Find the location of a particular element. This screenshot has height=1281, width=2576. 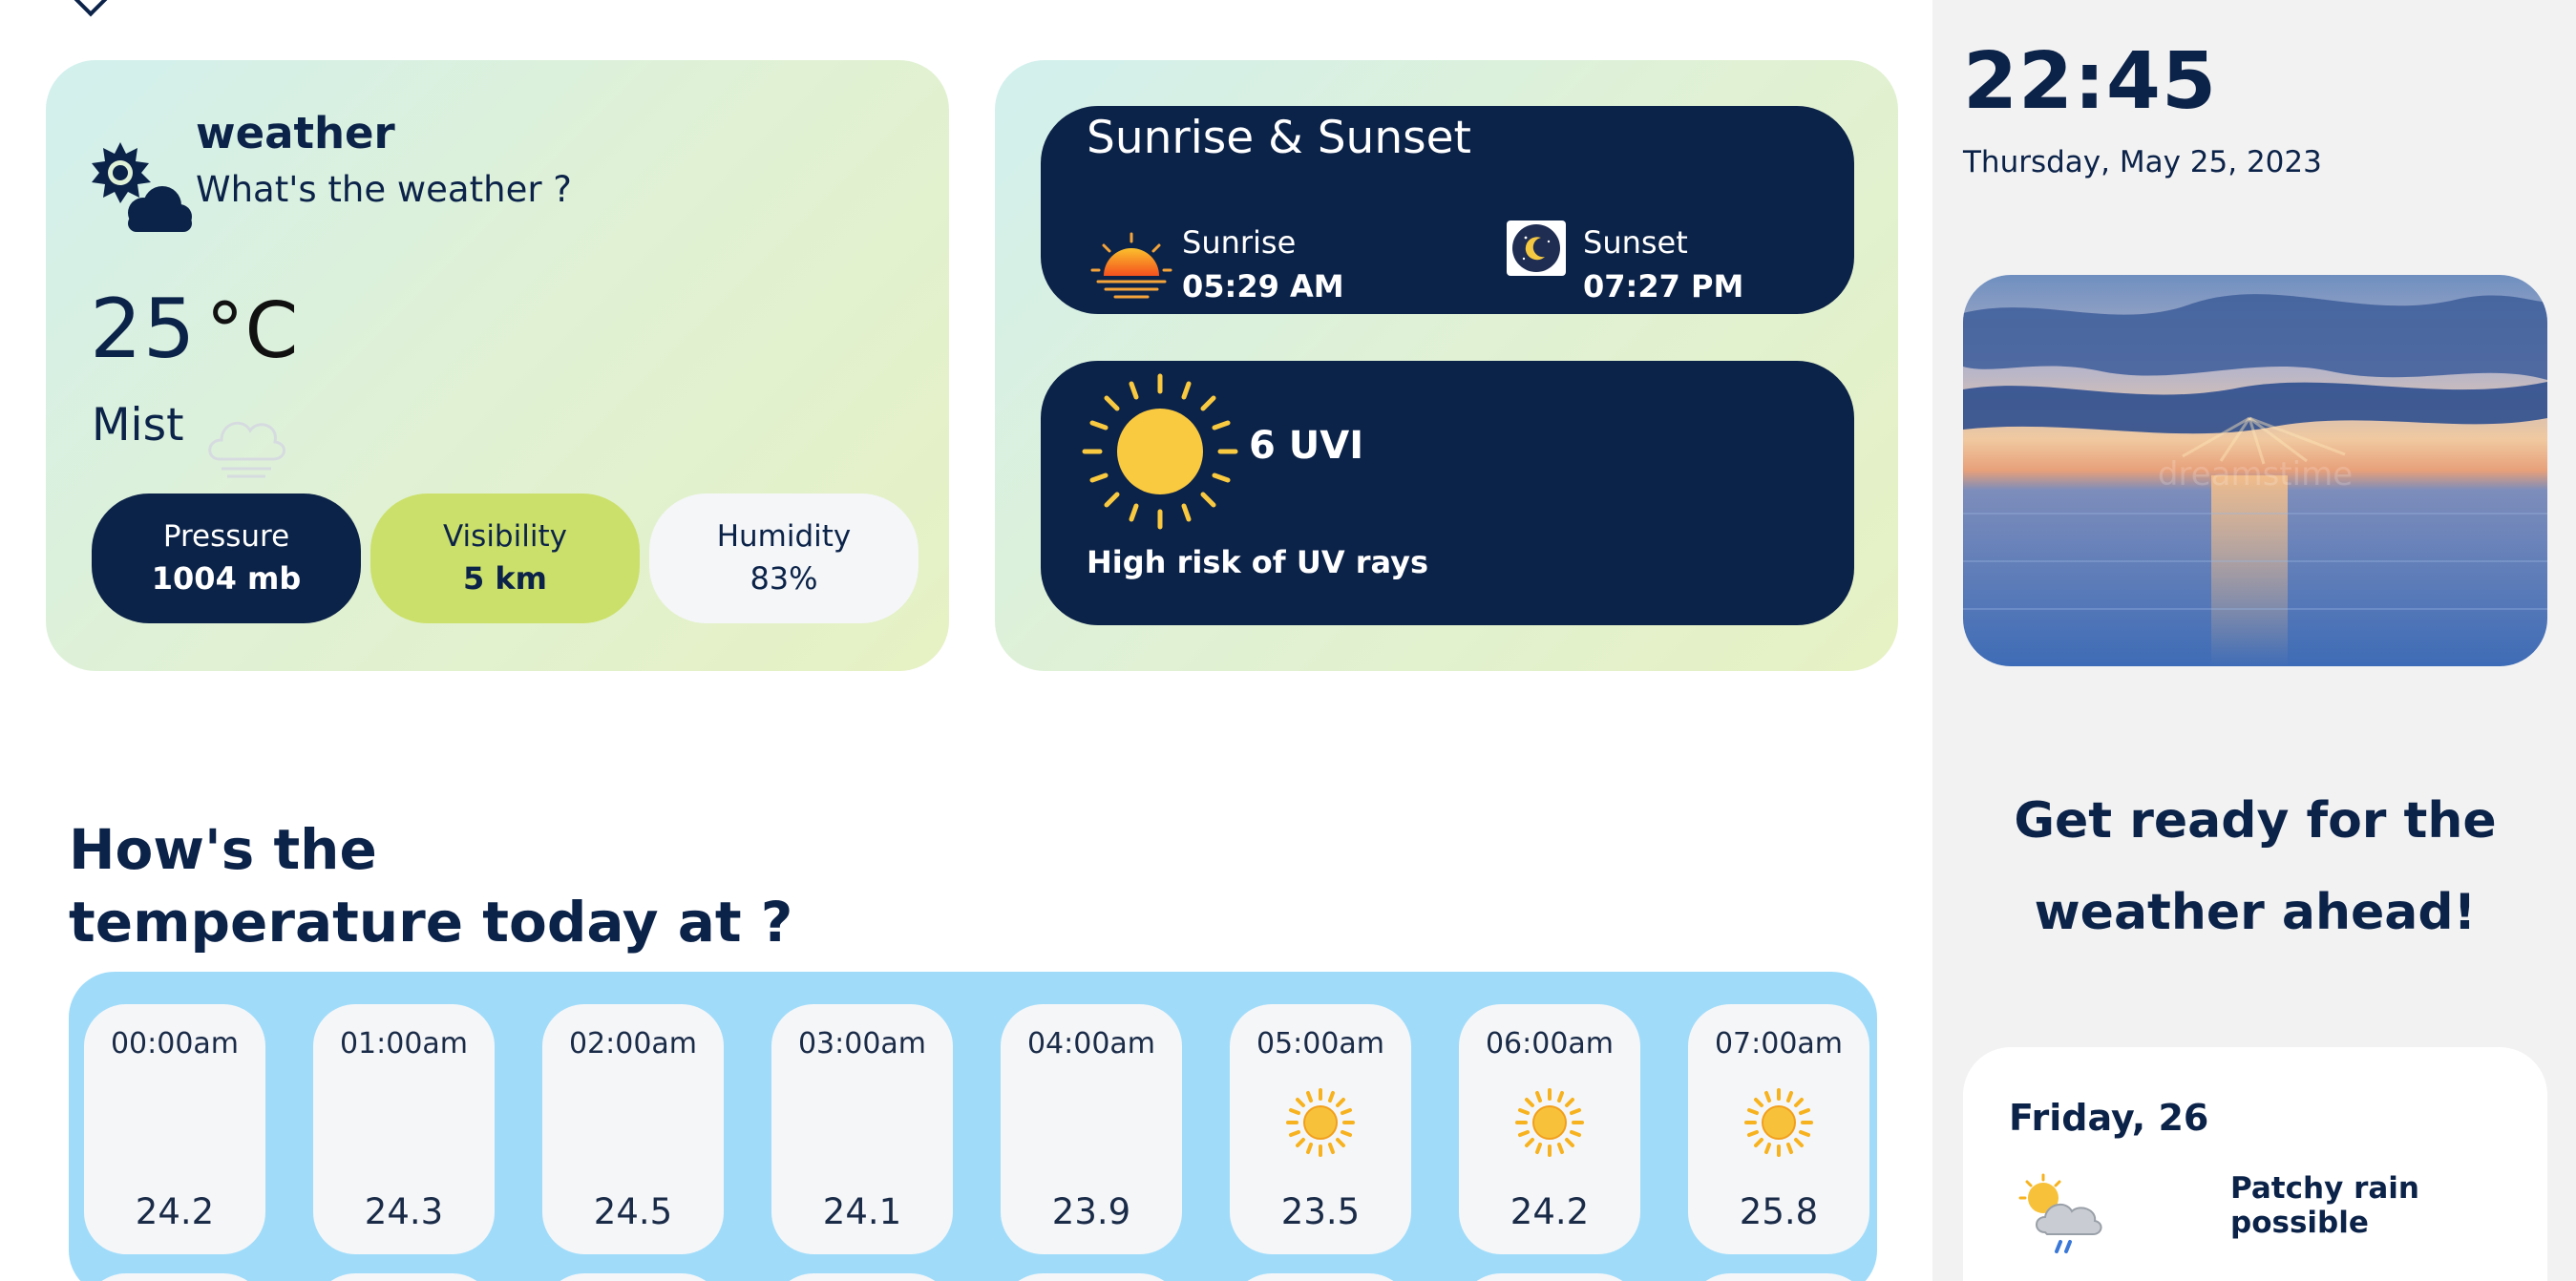

tagline-line2: weather ahead! is located at coordinates (2255, 912).